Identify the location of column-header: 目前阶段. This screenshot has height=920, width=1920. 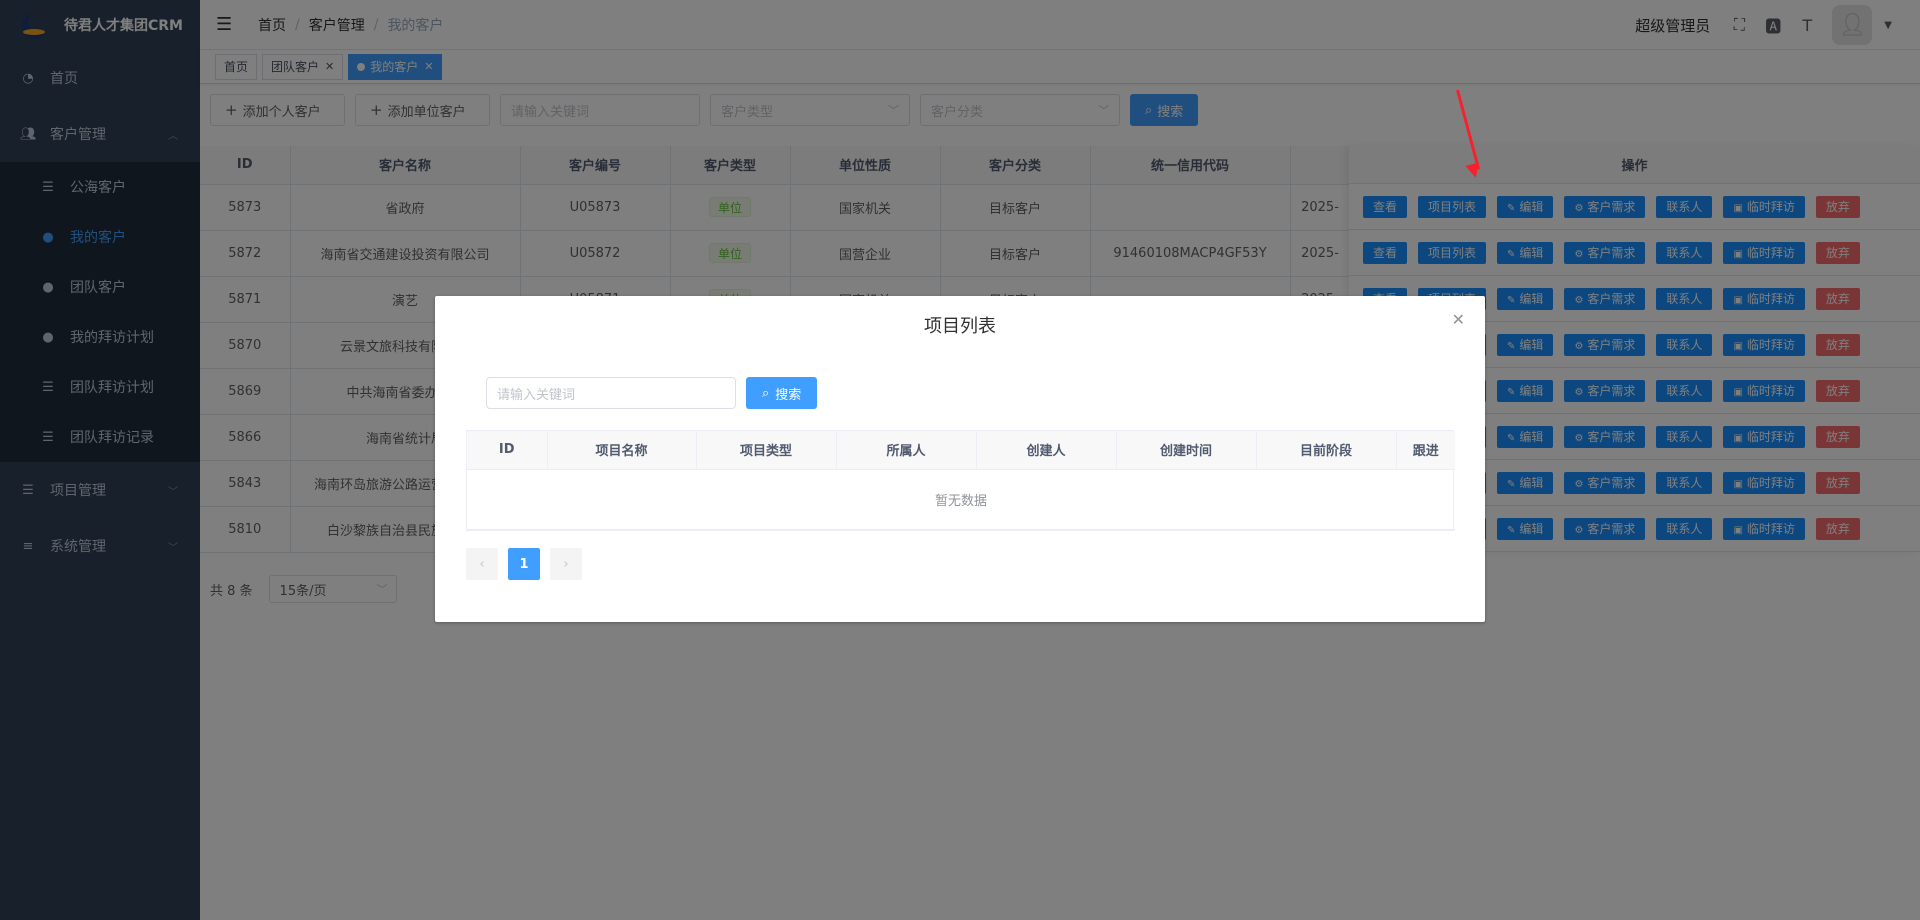
(1326, 450).